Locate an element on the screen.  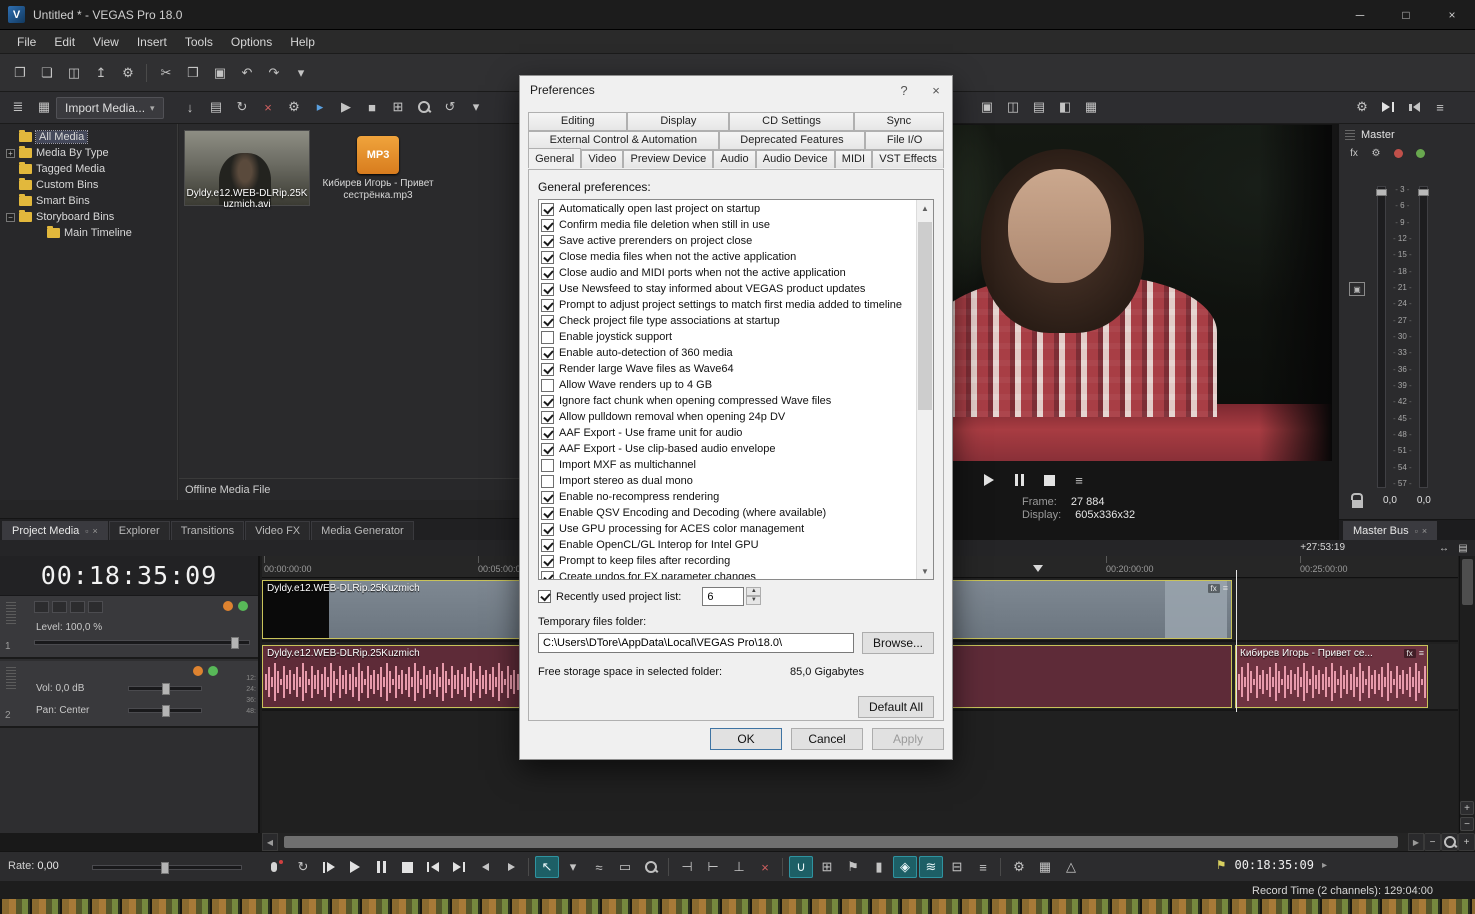
preference-option: Import stereo as dual mono is located at coordinates (728, 481).